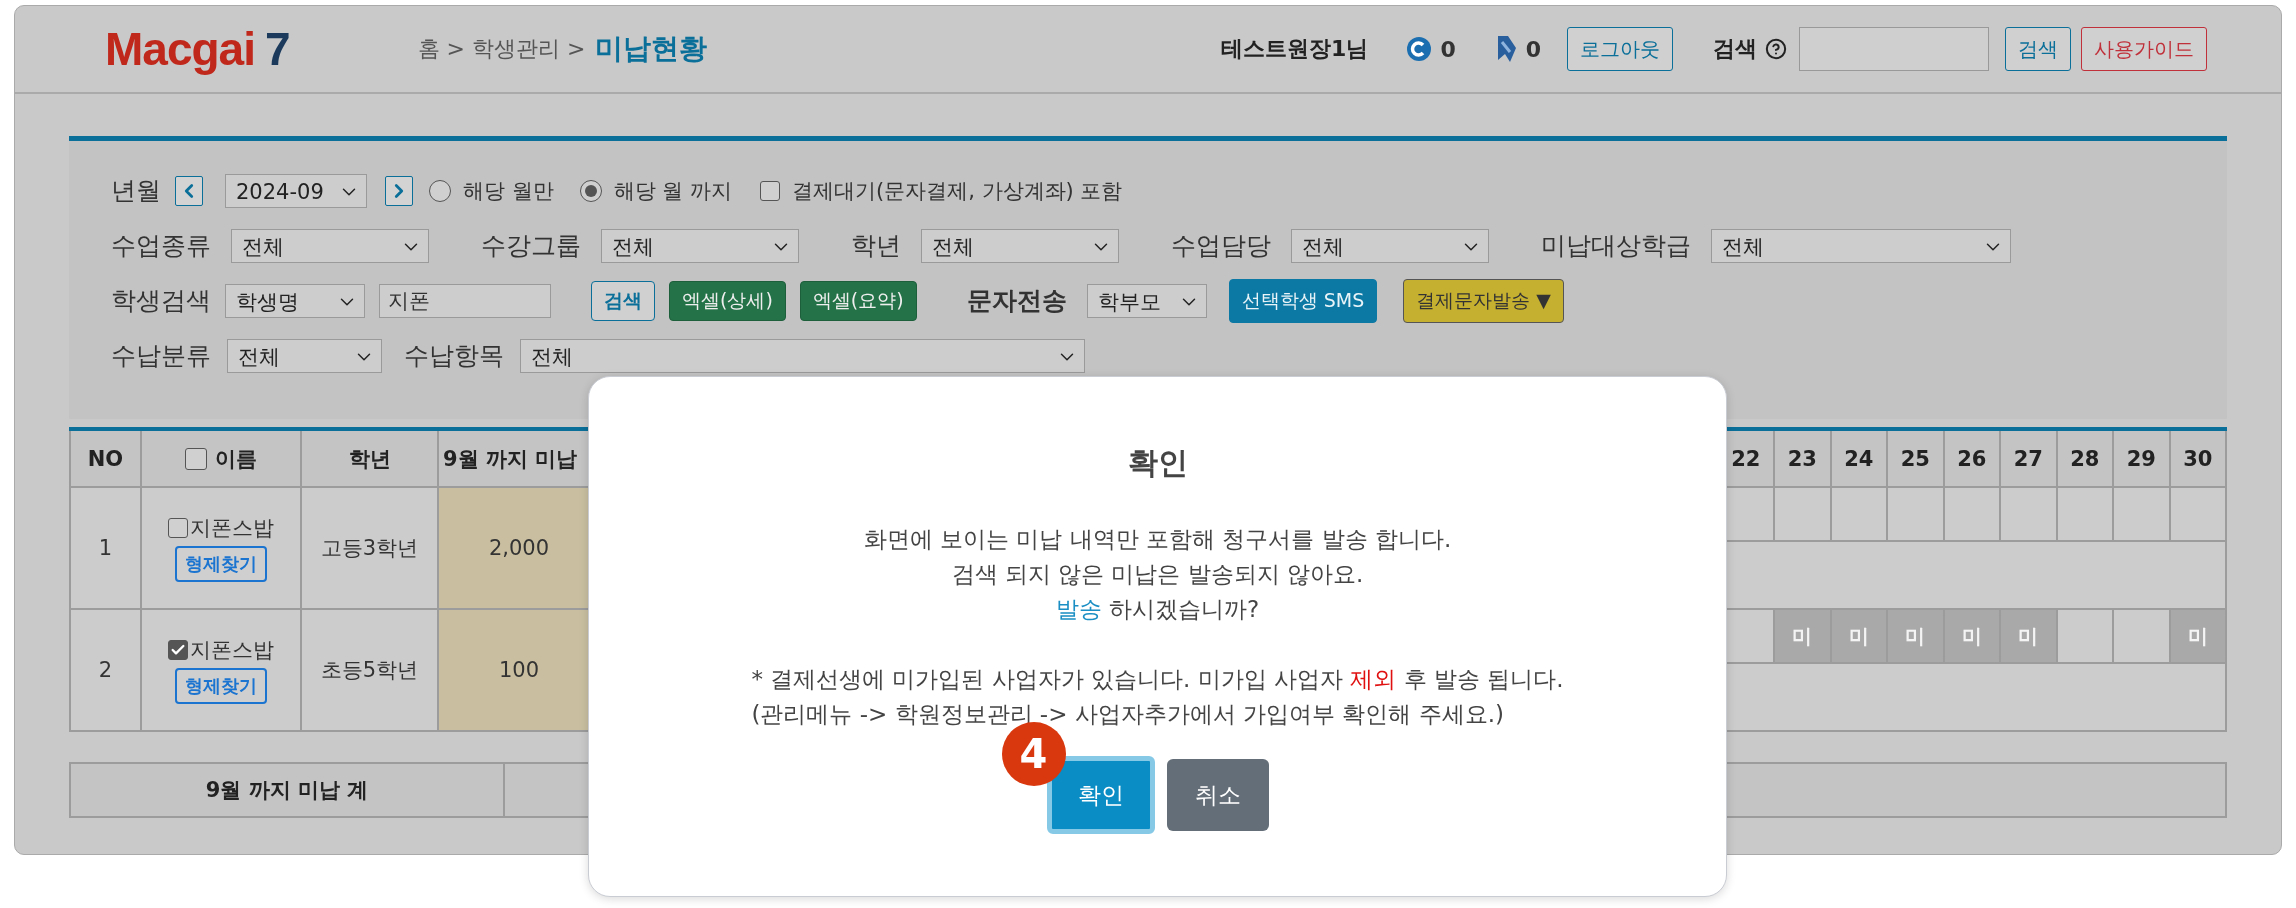  I want to click on day-header: 29, so click(2141, 458).